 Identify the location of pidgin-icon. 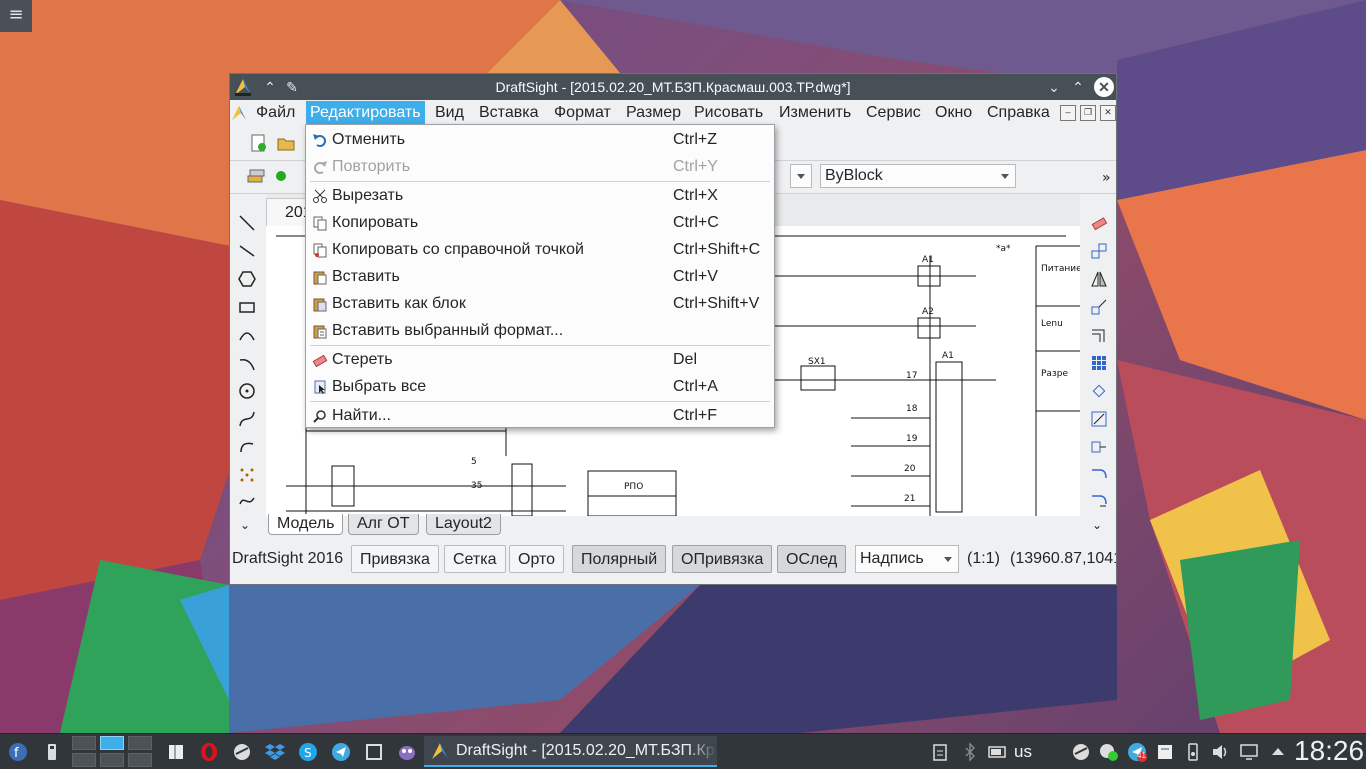
(407, 752).